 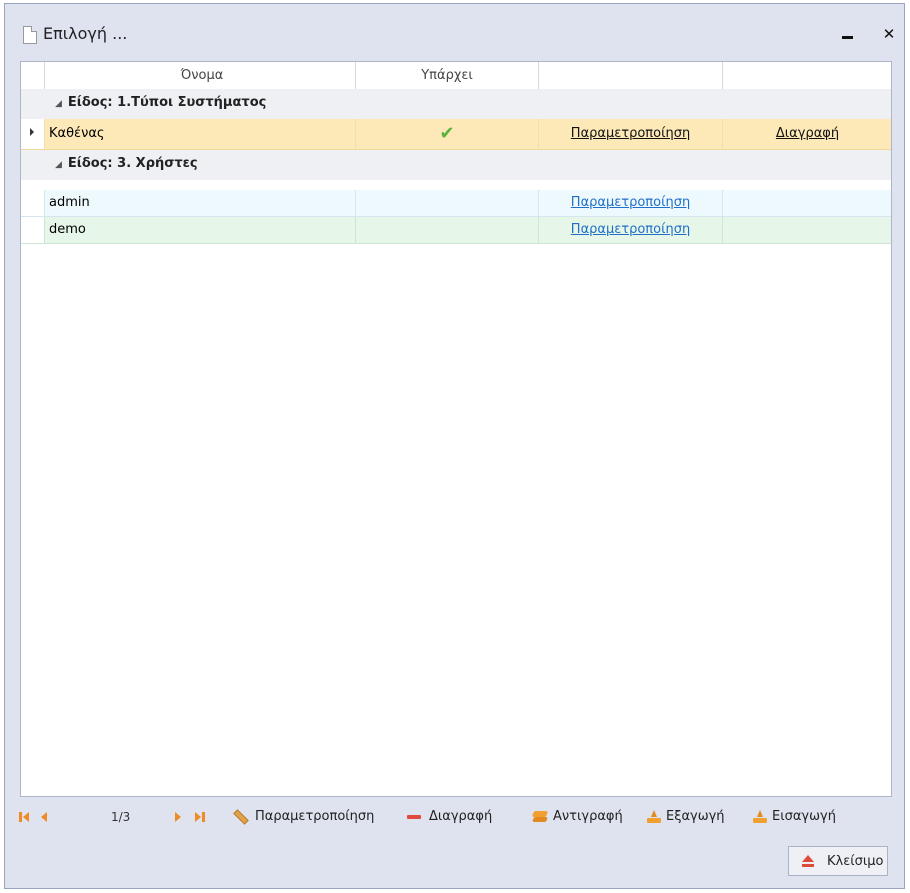 I want to click on cell-exists: ✔, so click(x=447, y=134).